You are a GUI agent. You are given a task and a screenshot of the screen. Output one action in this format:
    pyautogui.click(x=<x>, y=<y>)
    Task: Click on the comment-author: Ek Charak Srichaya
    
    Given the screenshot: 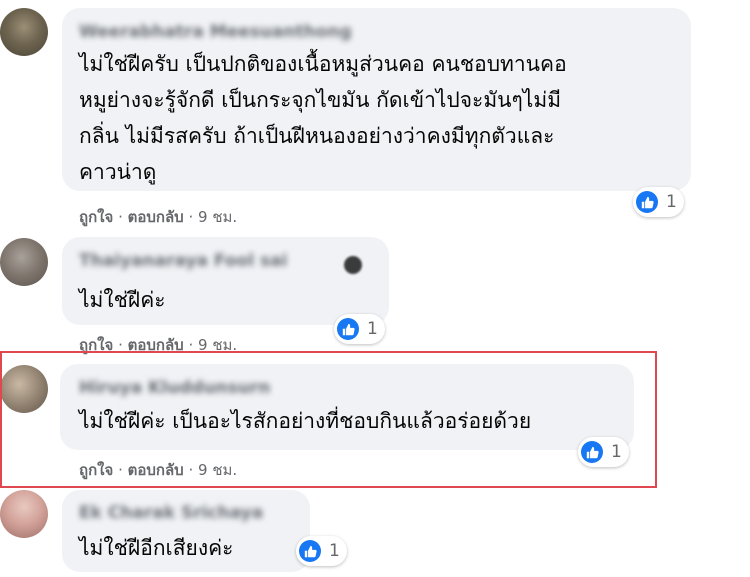 What is the action you would take?
    pyautogui.click(x=171, y=513)
    